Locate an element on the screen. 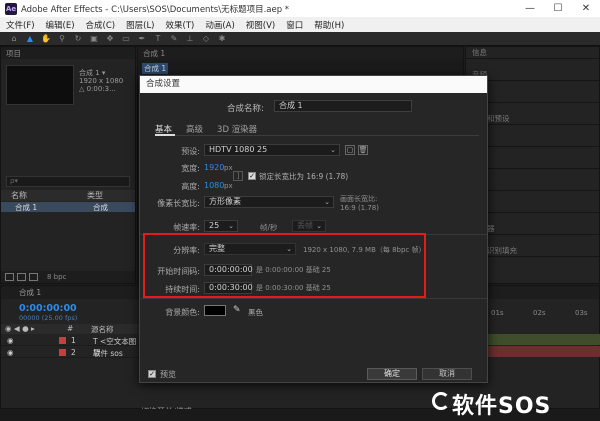 This screenshot has width=600, height=421. menu-edit: 编辑(E) is located at coordinates (60, 25).